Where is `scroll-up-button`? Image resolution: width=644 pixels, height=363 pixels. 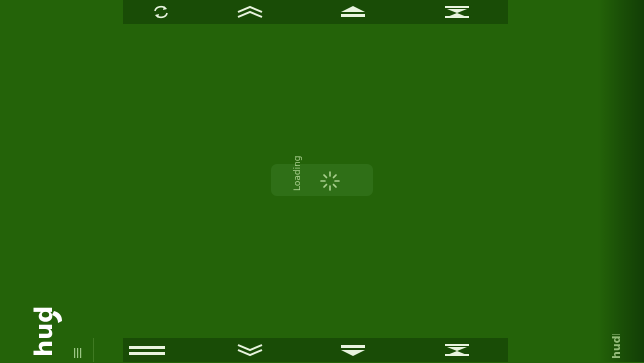 scroll-up-button is located at coordinates (250, 12).